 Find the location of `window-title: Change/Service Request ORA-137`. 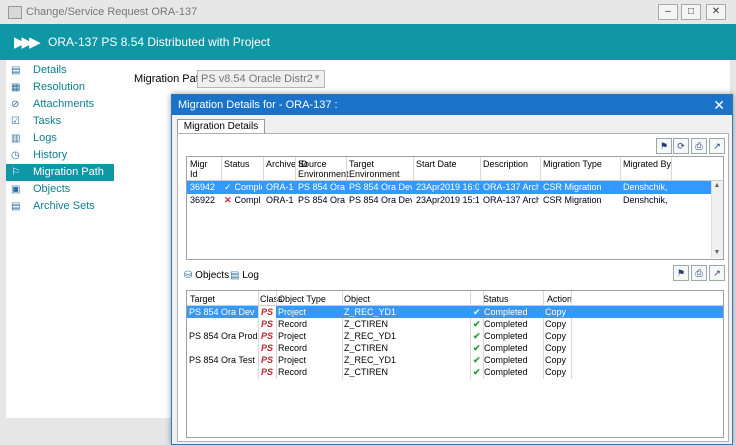

window-title: Change/Service Request ORA-137 is located at coordinates (112, 12).